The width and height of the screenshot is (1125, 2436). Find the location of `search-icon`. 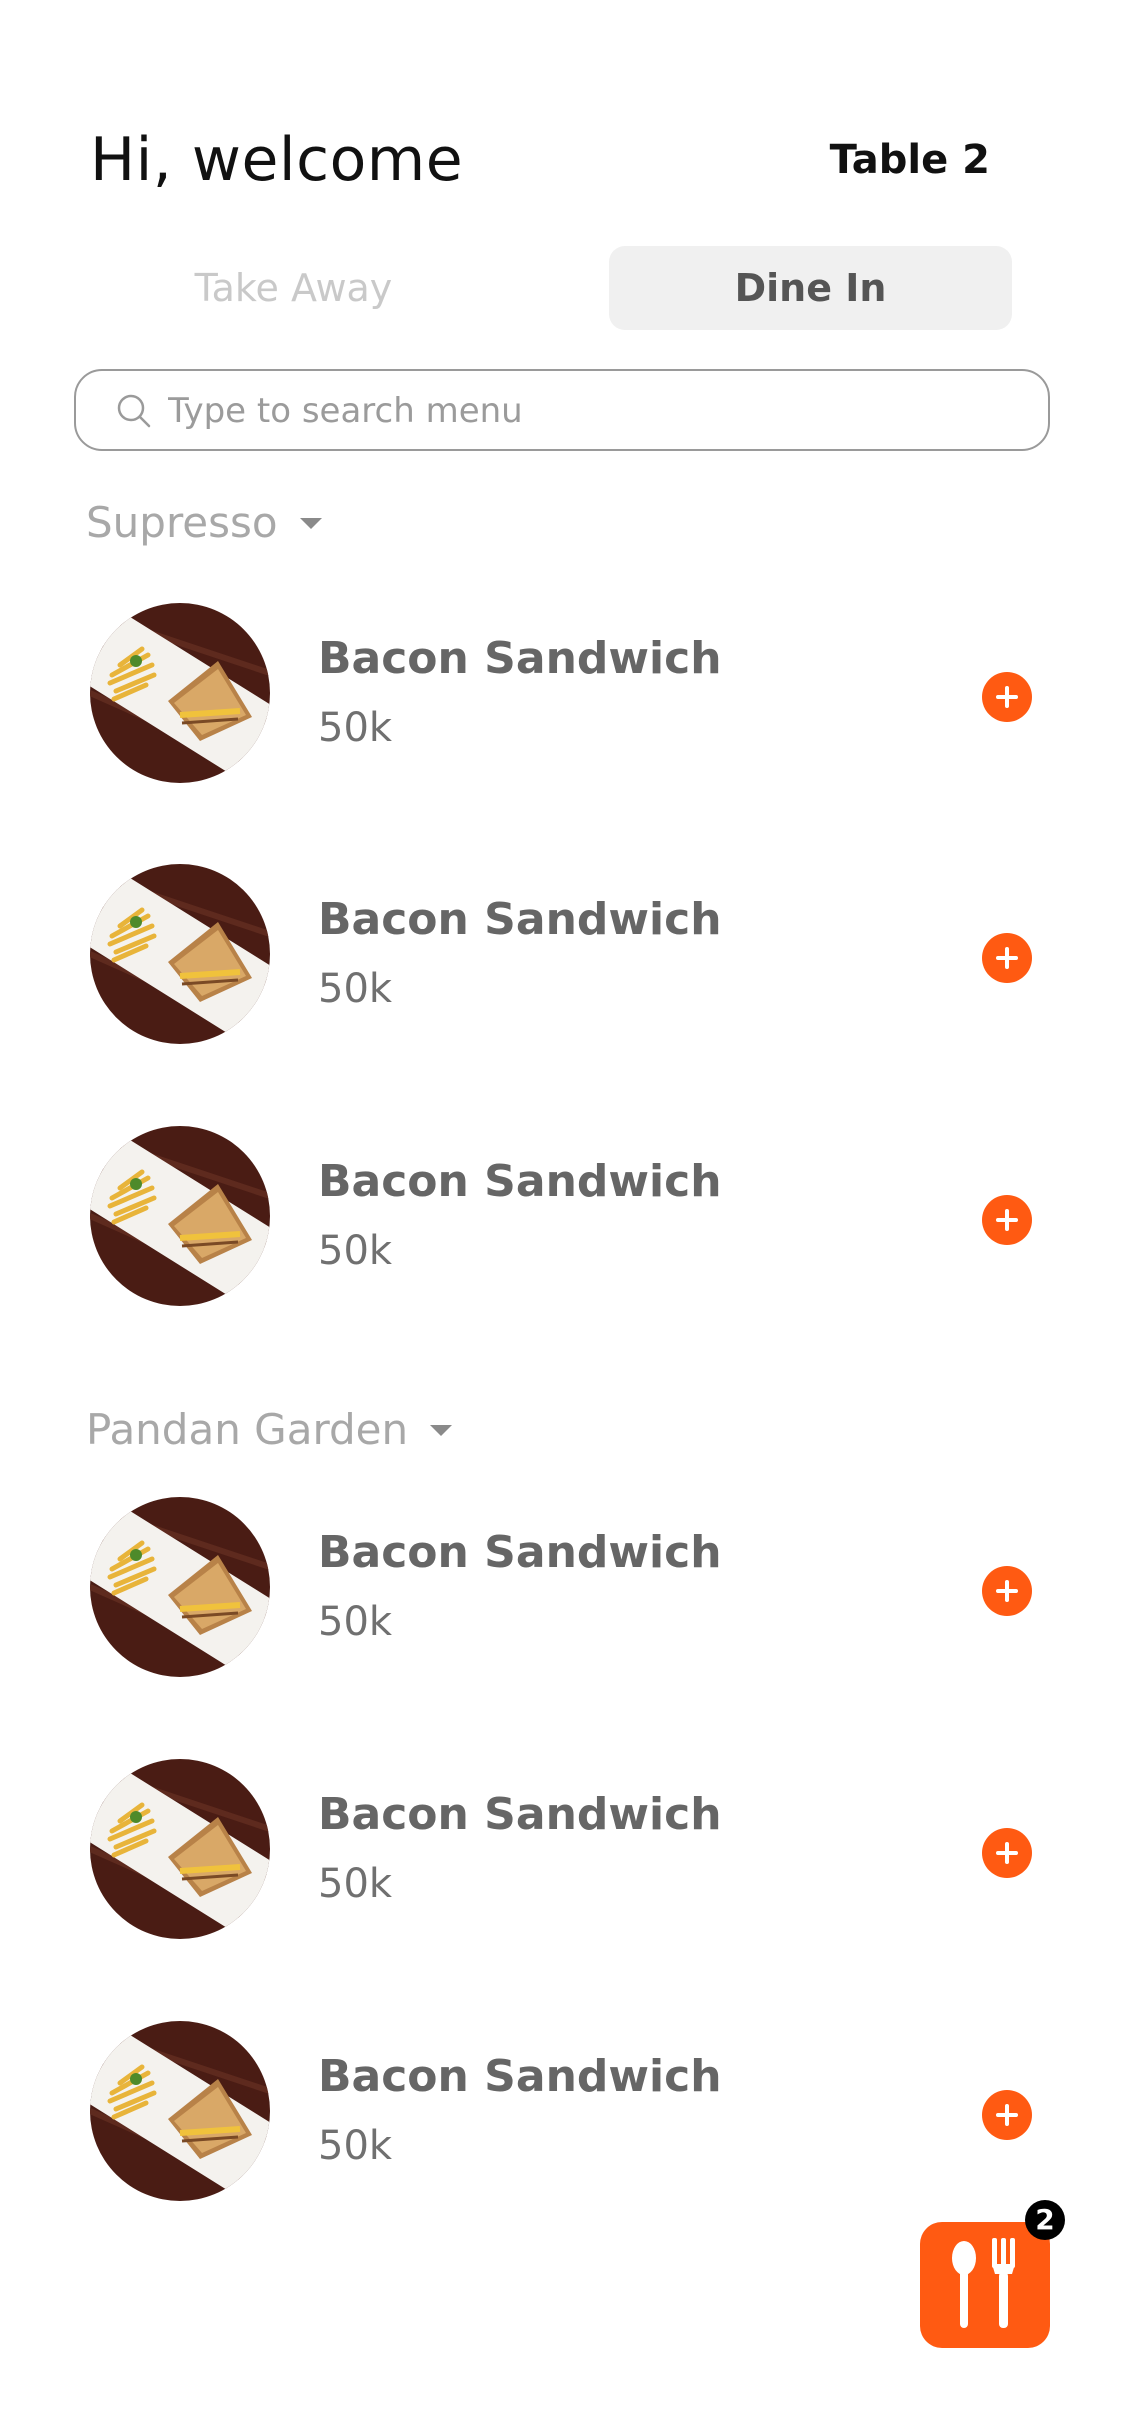

search-icon is located at coordinates (134, 411).